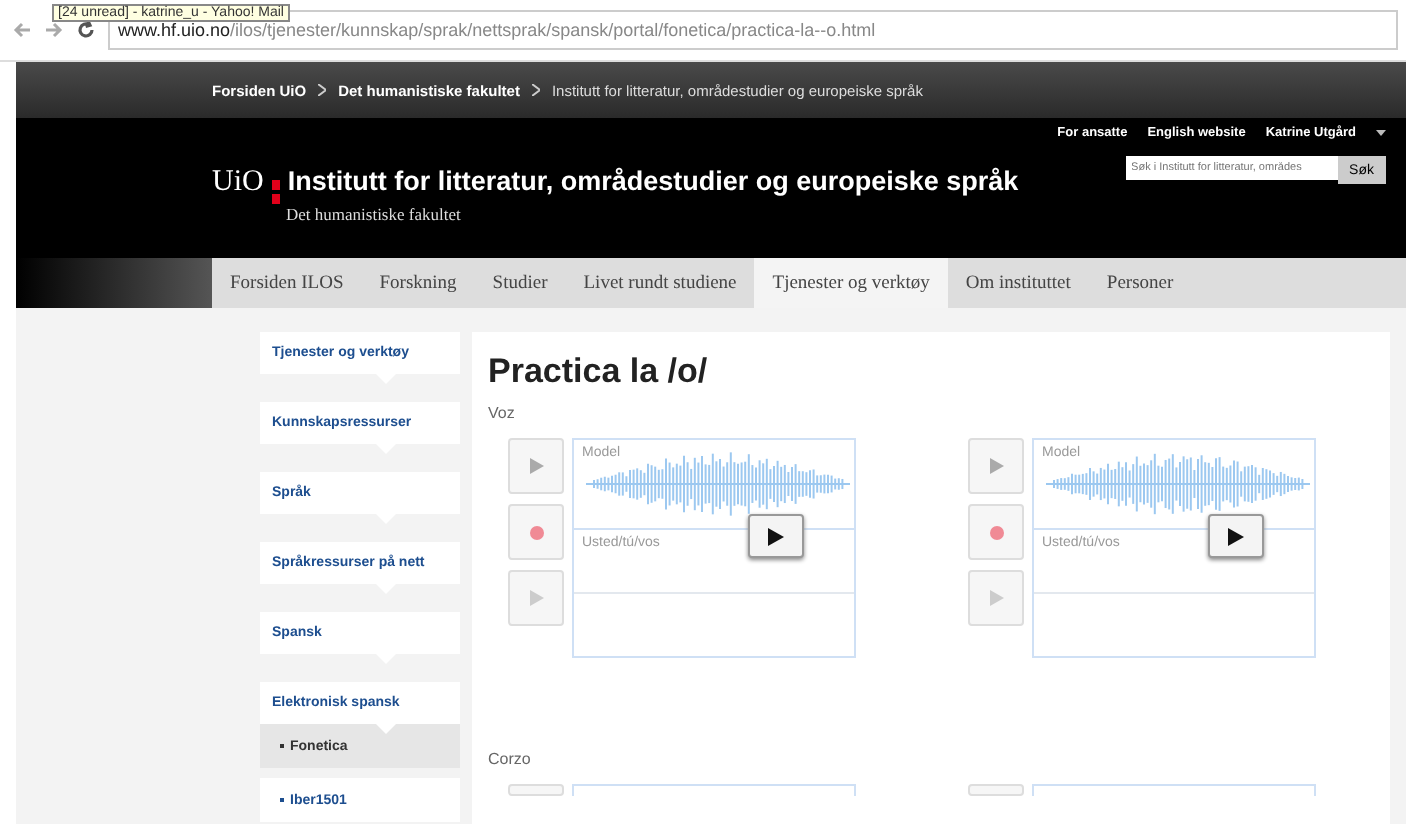 This screenshot has width=1406, height=824. What do you see at coordinates (54, 30) in the screenshot?
I see `forward-icon` at bounding box center [54, 30].